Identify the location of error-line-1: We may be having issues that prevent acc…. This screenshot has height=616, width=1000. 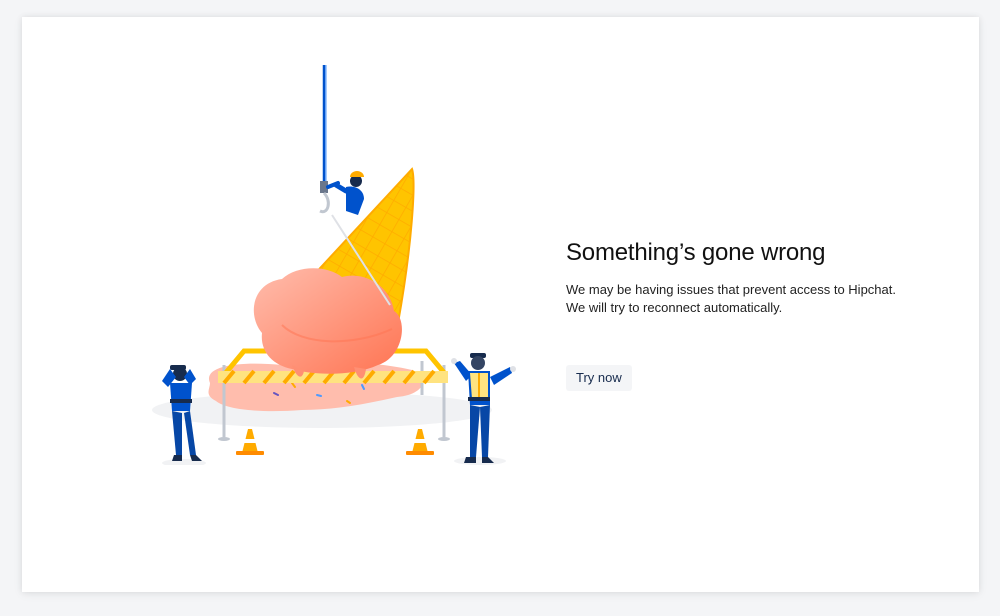
(731, 289).